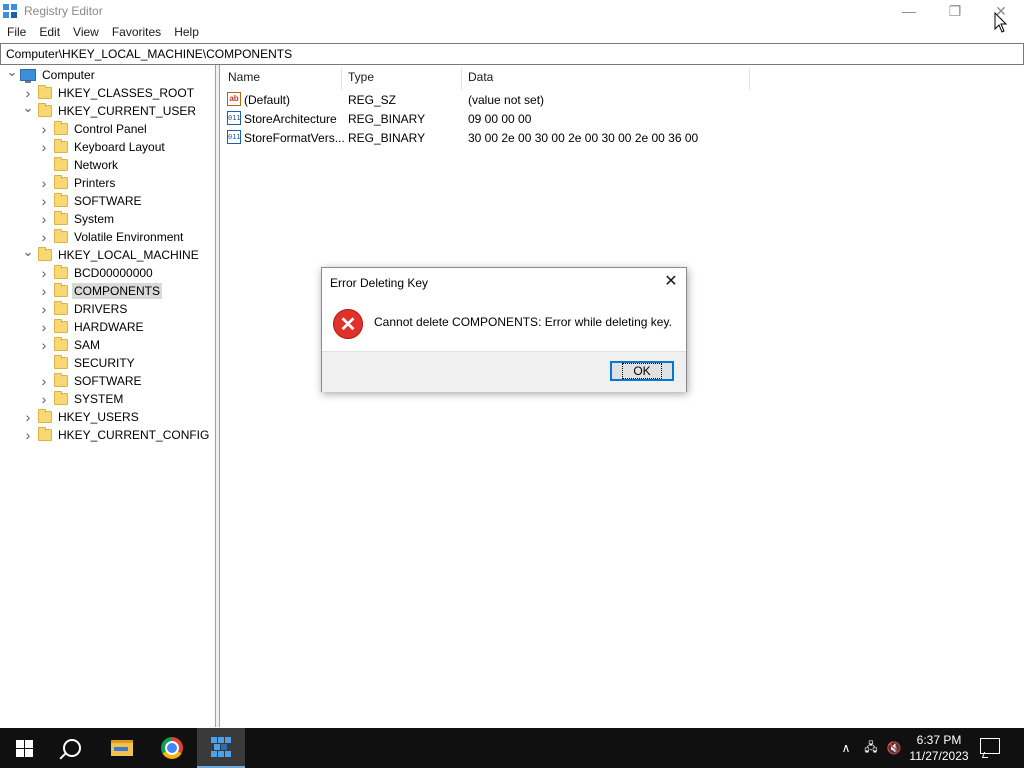  I want to click on error-icon: ✕, so click(348, 324).